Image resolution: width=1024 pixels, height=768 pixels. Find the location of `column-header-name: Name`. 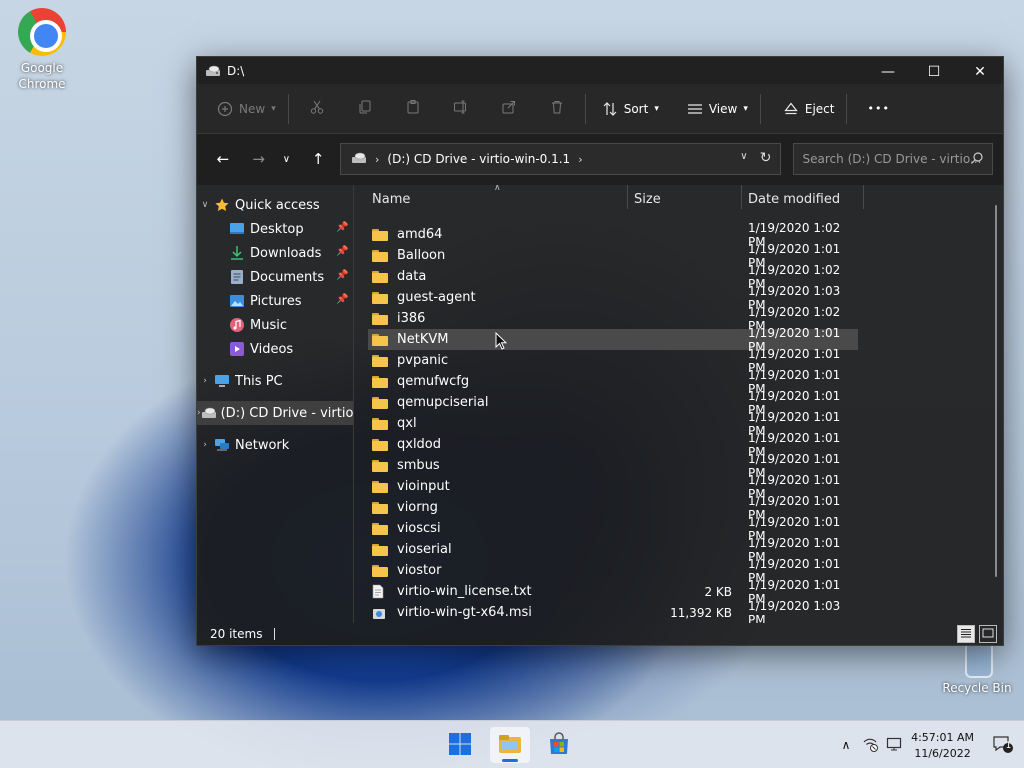

column-header-name: Name is located at coordinates (391, 199).